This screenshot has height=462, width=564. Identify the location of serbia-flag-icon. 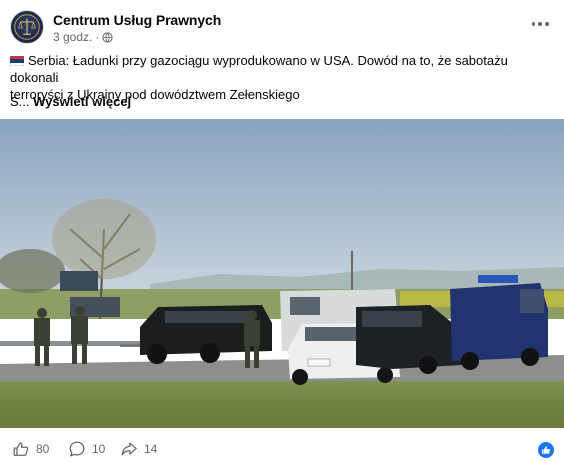
(17, 61).